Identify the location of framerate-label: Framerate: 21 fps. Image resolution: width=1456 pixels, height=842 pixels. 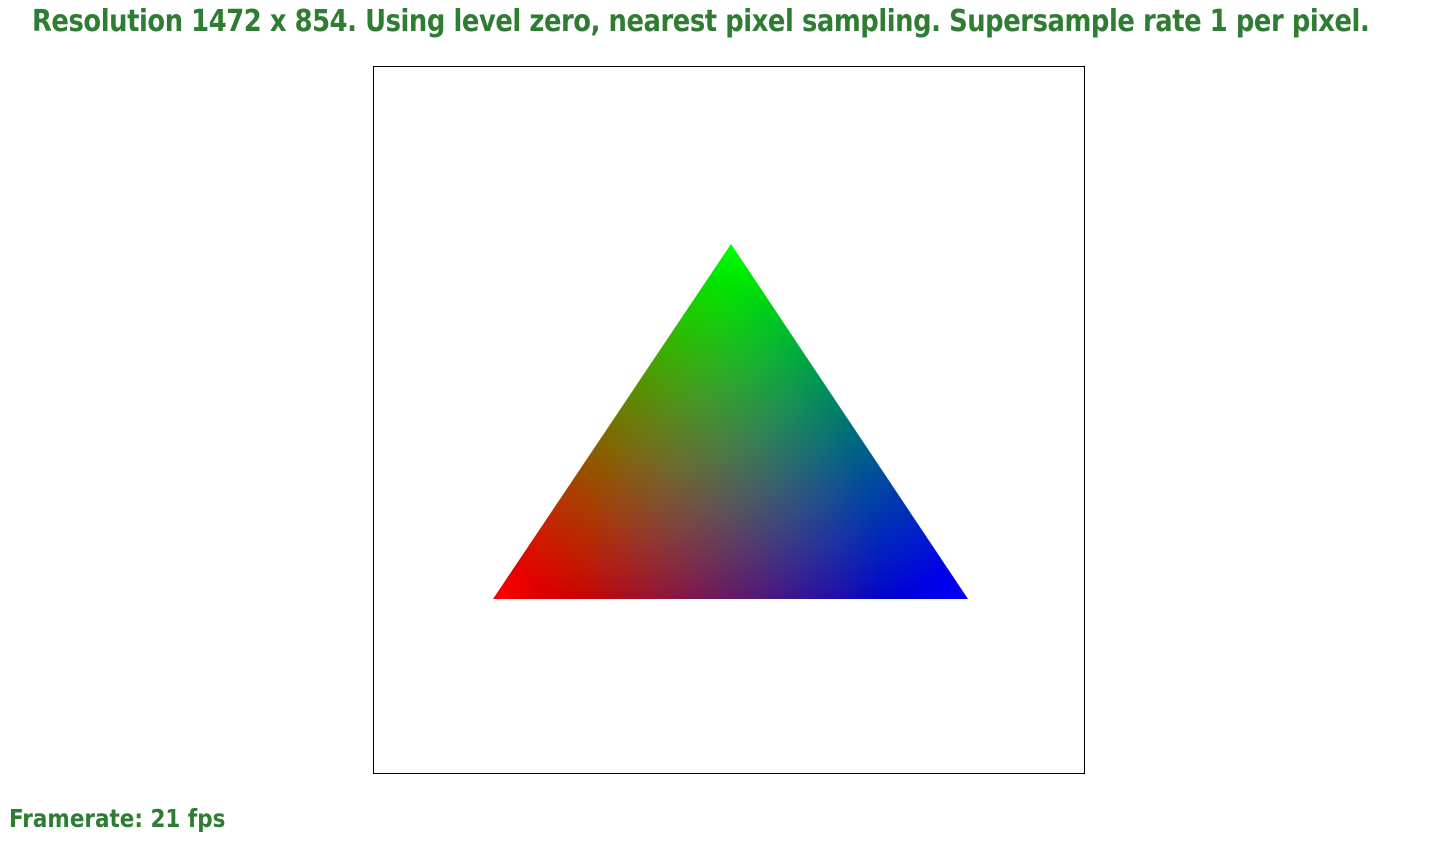
(117, 818).